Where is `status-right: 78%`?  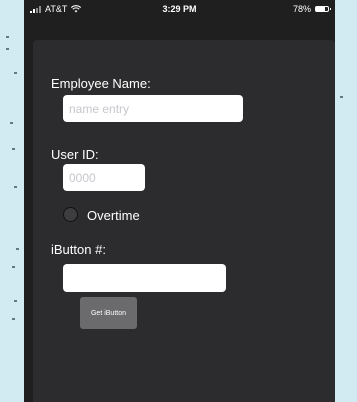 status-right: 78% is located at coordinates (311, 9).